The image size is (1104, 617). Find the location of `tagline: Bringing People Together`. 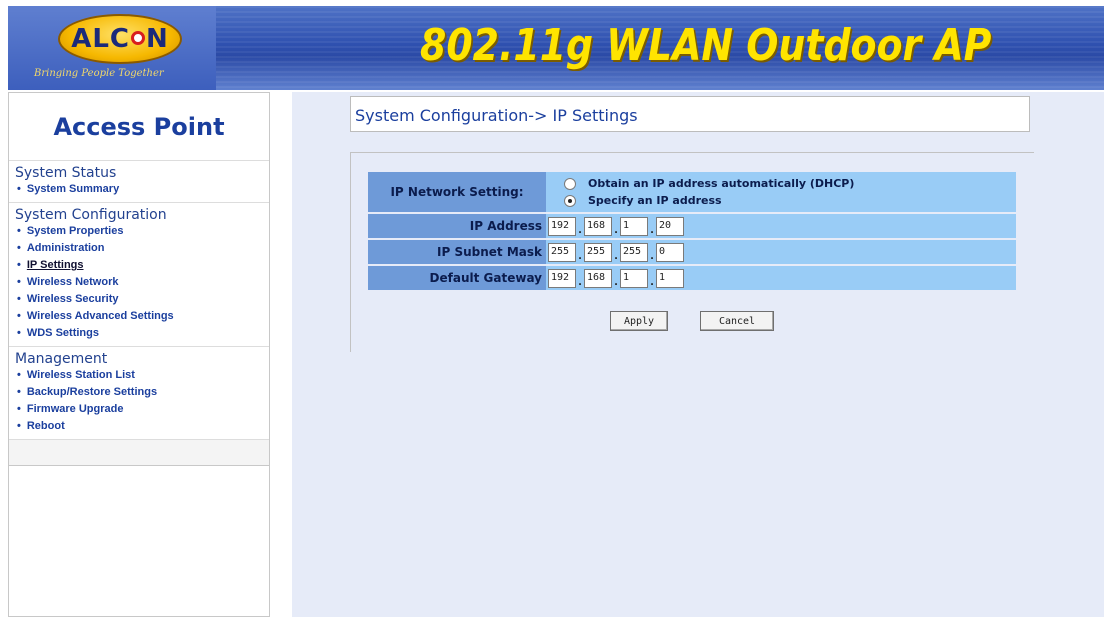

tagline: Bringing People Together is located at coordinates (99, 73).